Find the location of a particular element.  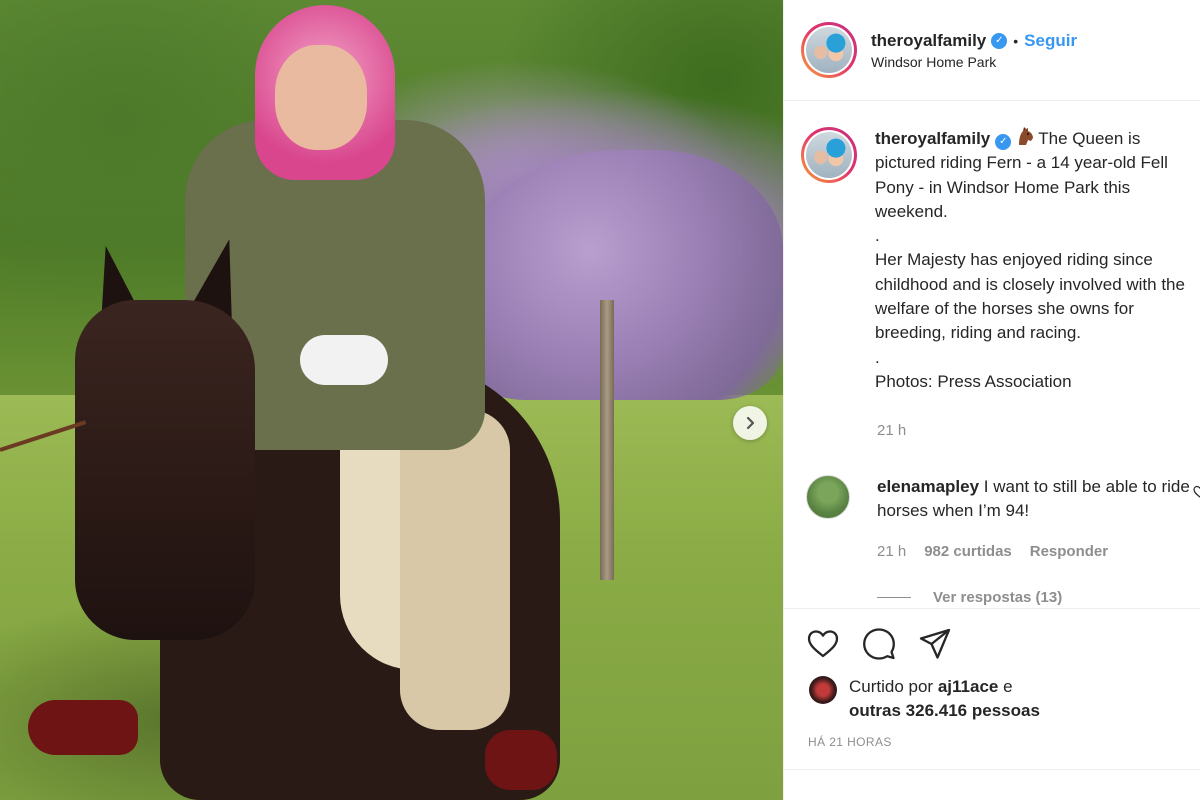

replies-divider-line is located at coordinates (894, 597).